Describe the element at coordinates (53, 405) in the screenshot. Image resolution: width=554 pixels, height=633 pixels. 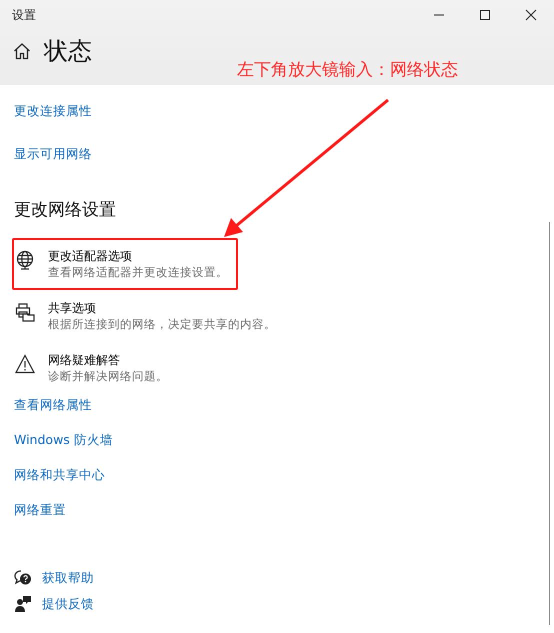
I see `link: 查看网络属性` at that location.